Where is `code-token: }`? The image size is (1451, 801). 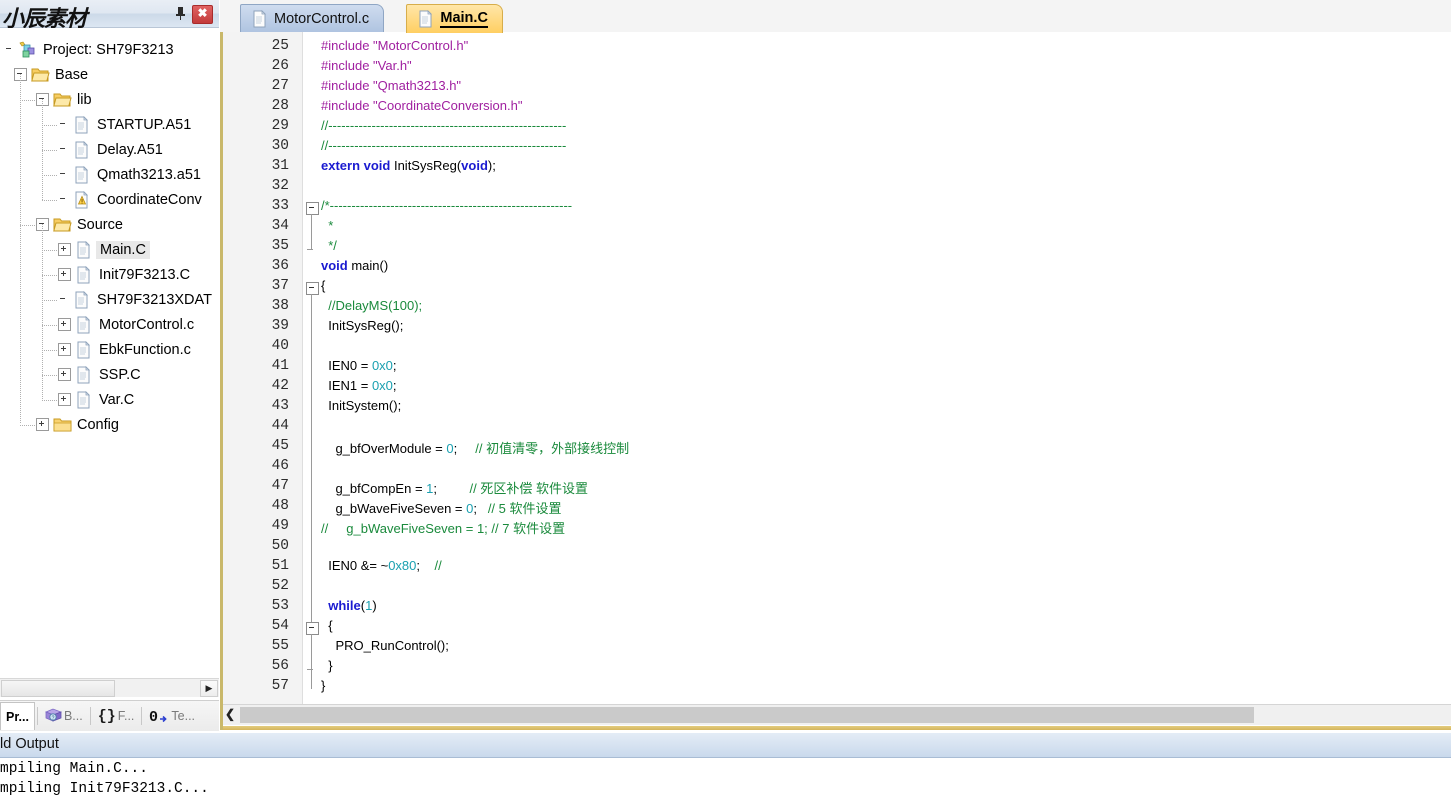 code-token: } is located at coordinates (323, 685).